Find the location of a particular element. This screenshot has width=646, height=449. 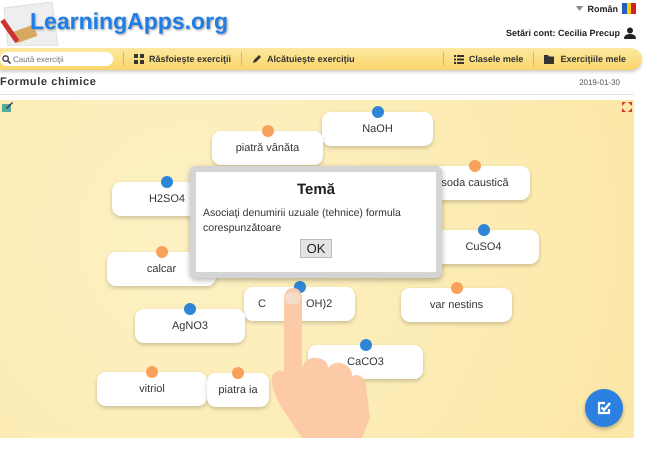

search-icon is located at coordinates (6, 59).